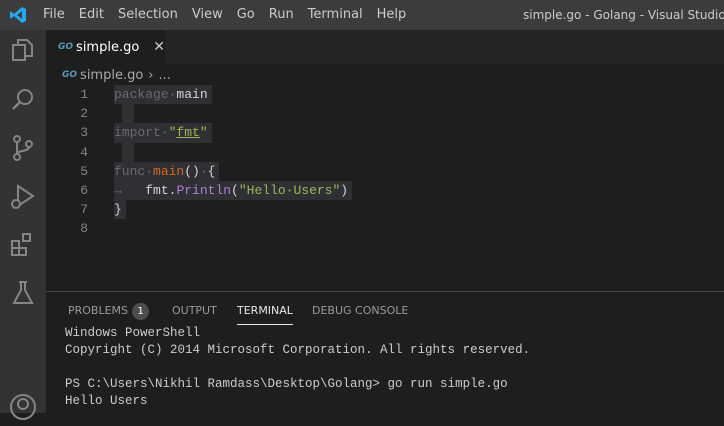 The height and width of the screenshot is (426, 724). Describe the element at coordinates (111, 75) in the screenshot. I see `breadcrumb-file: simple.go` at that location.